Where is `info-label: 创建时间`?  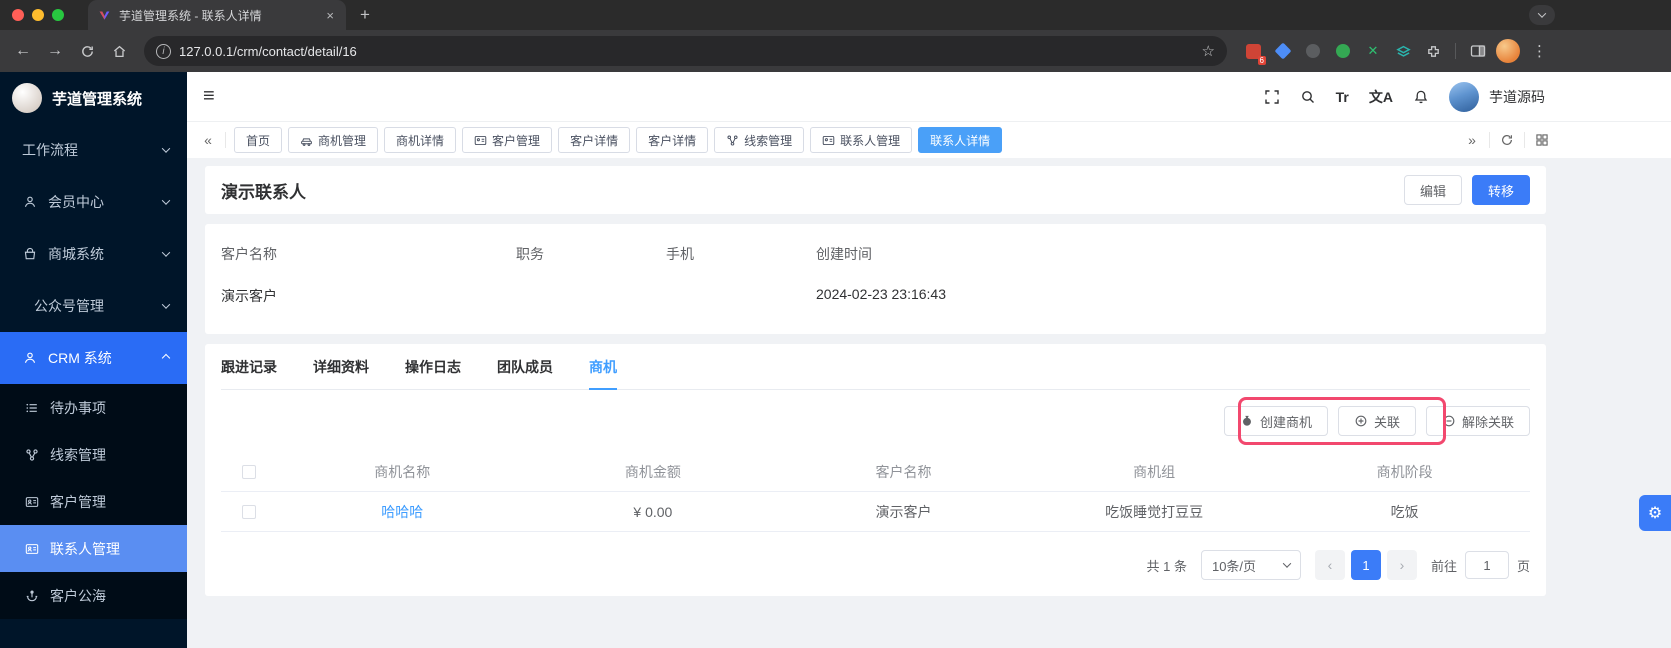
info-label: 创建时间 is located at coordinates (844, 254).